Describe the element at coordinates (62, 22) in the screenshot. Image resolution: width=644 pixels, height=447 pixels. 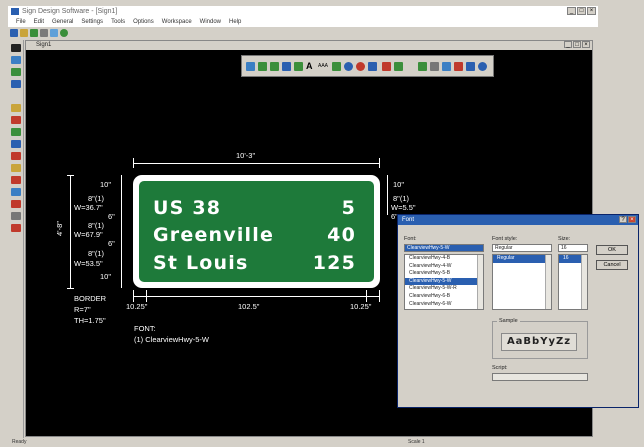
I see `menu-general: General` at that location.